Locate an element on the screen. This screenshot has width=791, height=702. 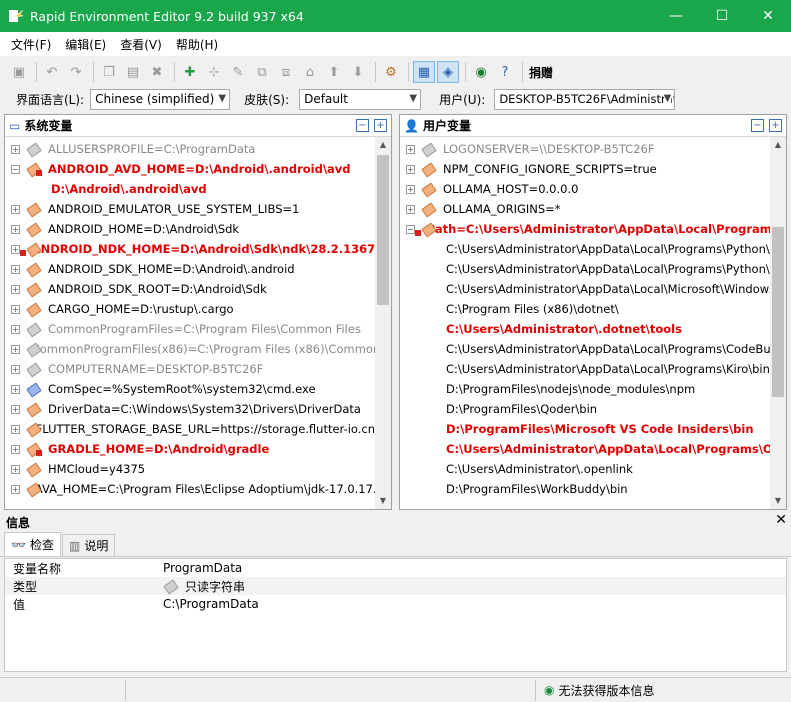
variable-row: + OLLAMA_ORIGINS=* is located at coordinates (585, 209).